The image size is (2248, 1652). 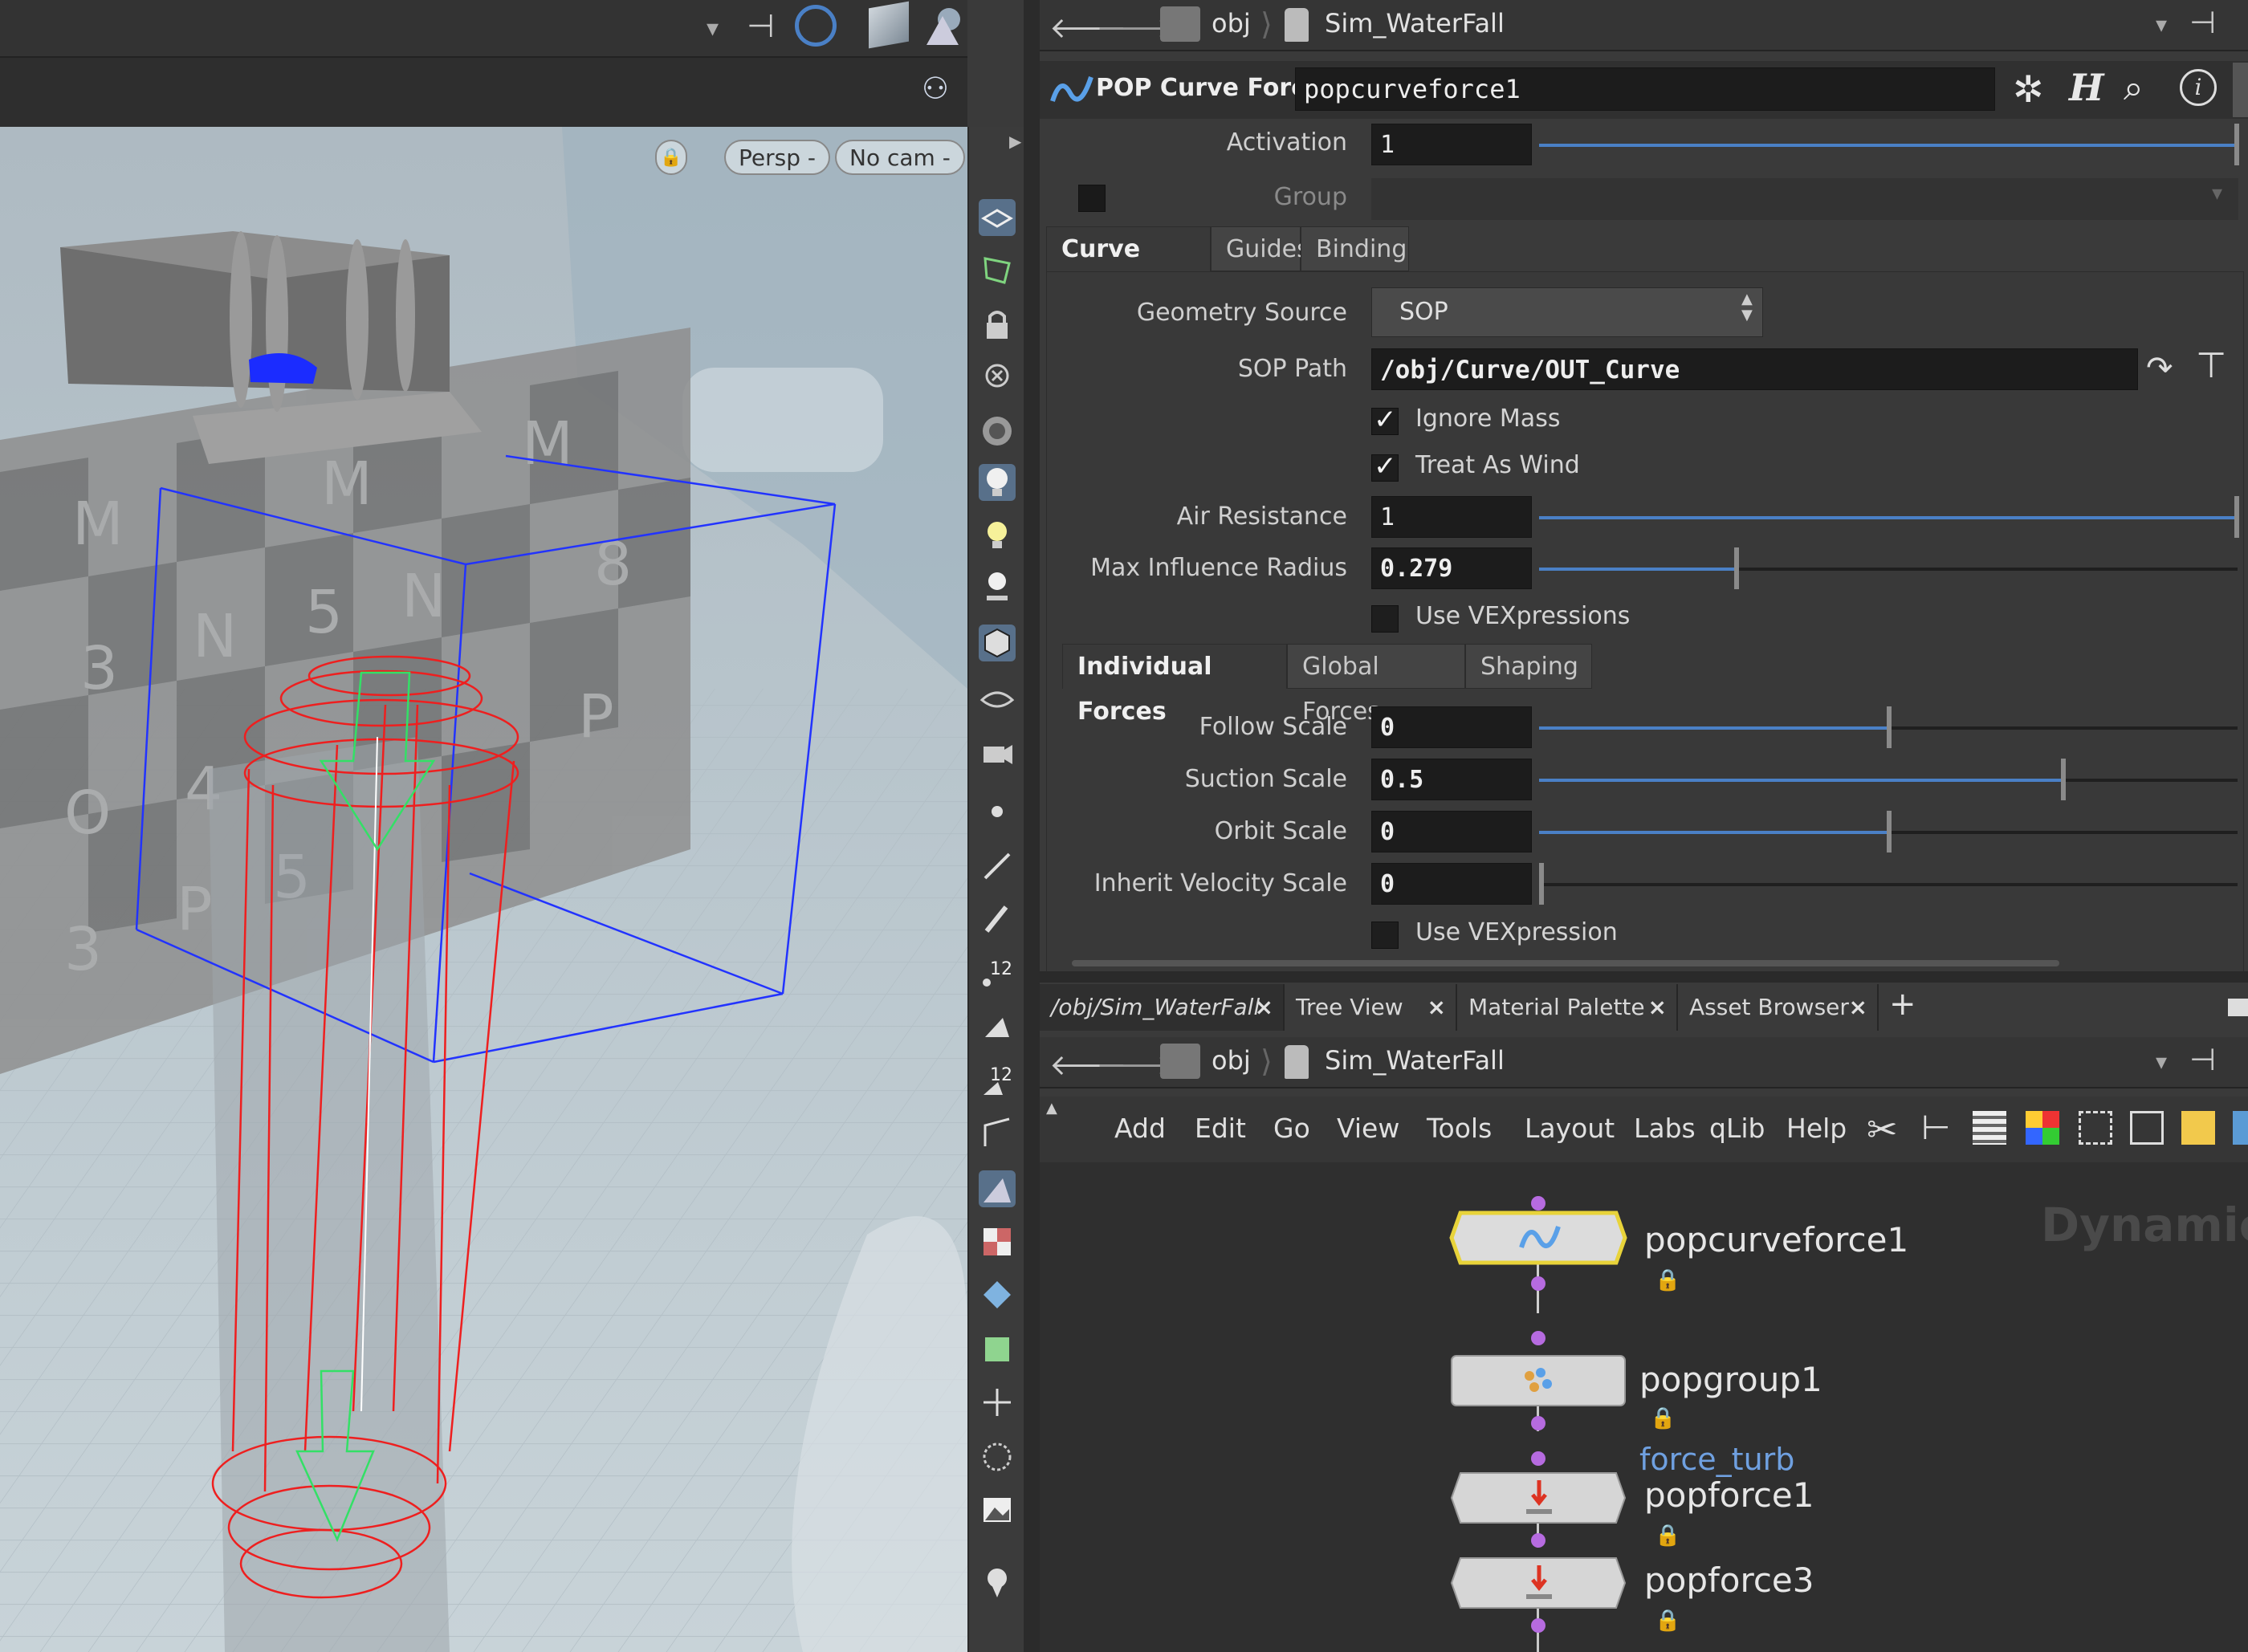 I want to click on node-popforce3, so click(x=1538, y=1583).